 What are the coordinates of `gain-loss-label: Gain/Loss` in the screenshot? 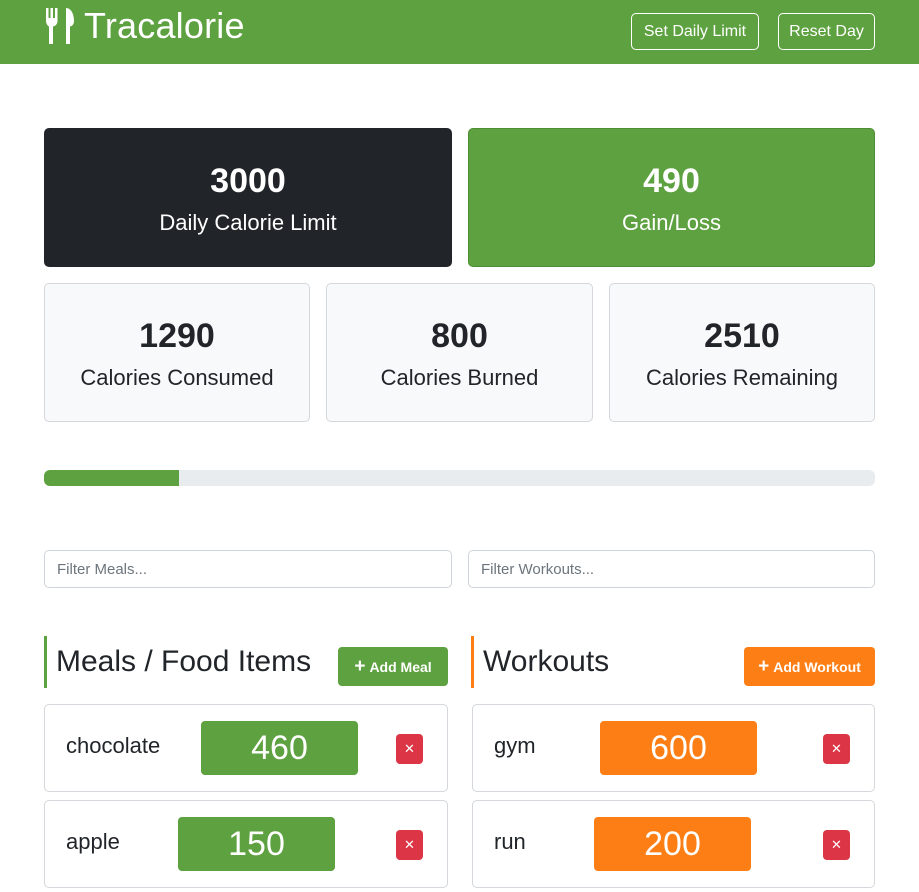 It's located at (671, 222).